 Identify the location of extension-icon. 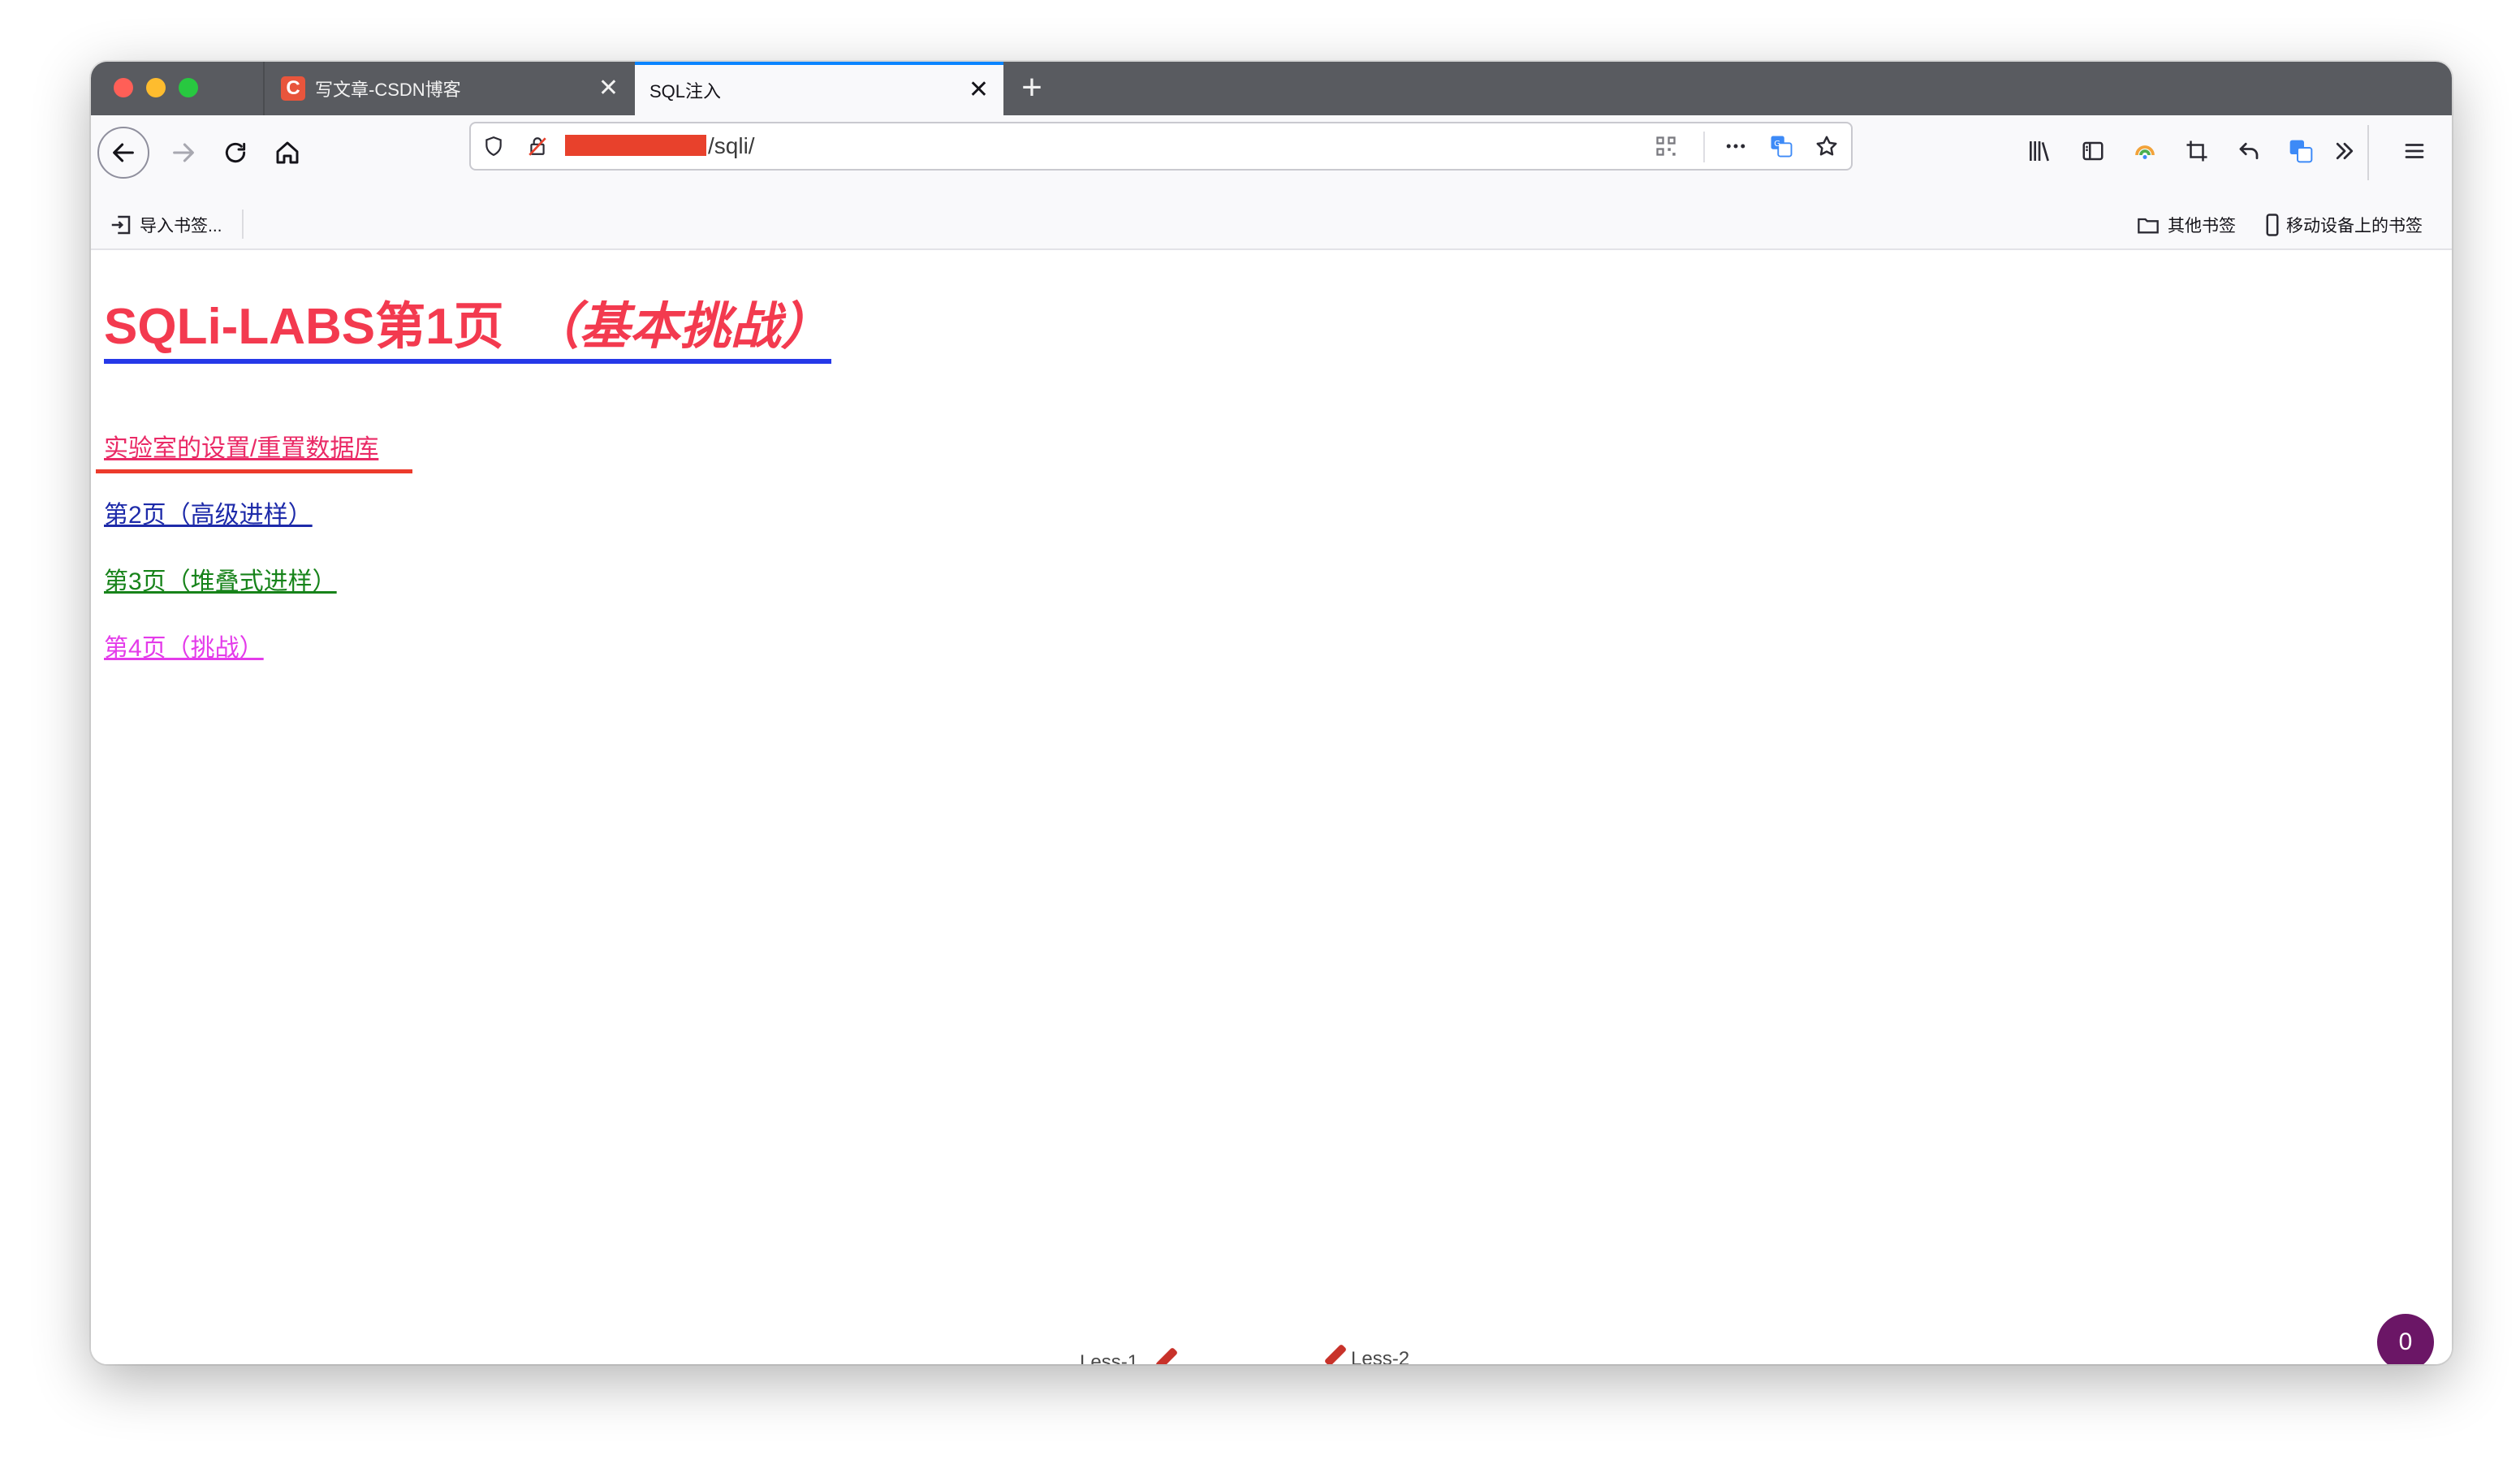
(2145, 151).